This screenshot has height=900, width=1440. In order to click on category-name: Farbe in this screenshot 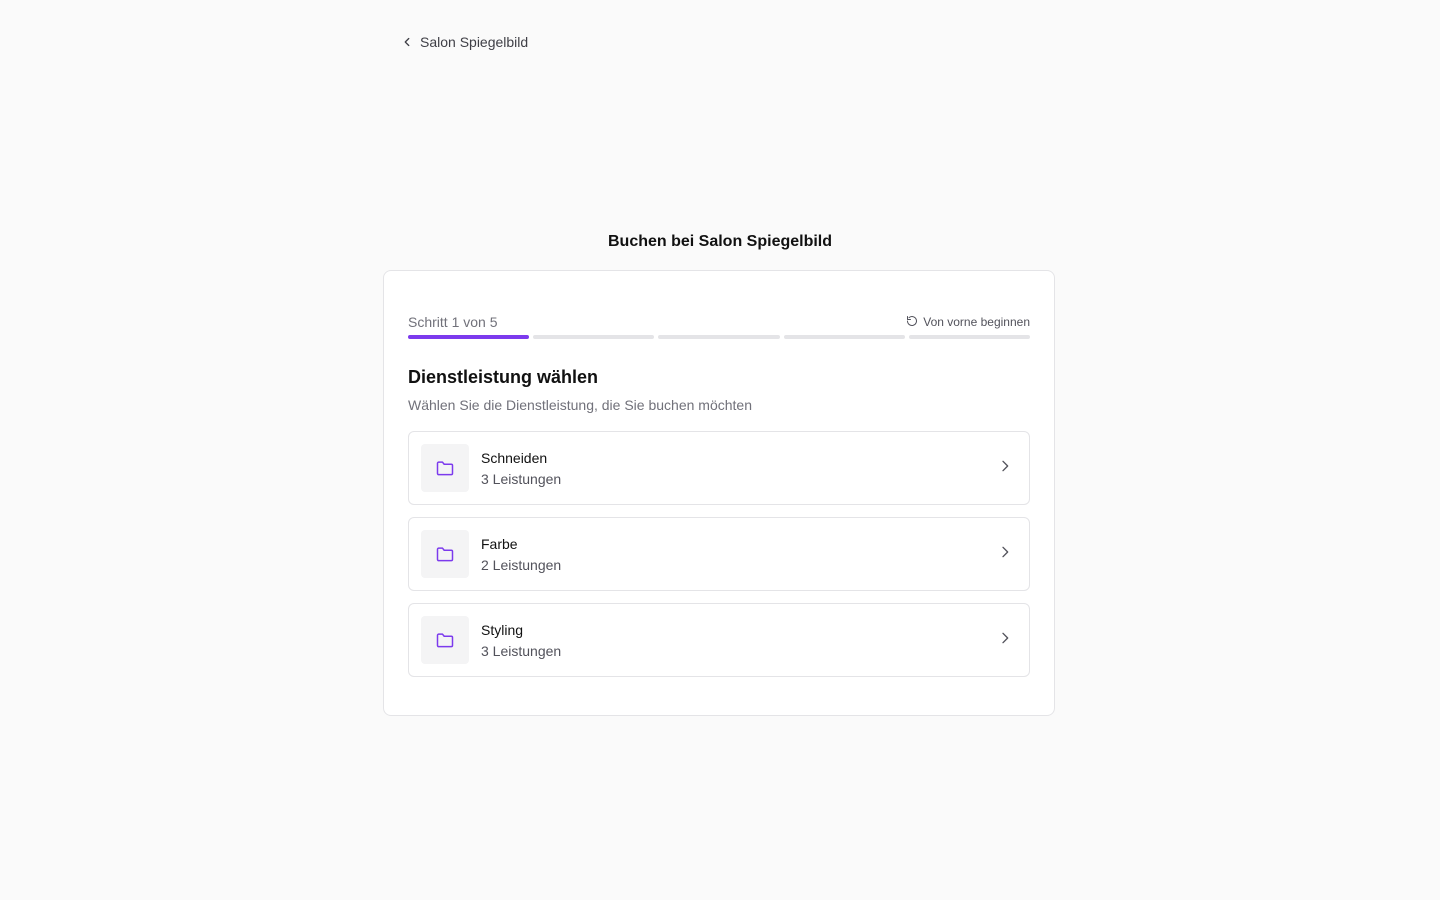, I will do `click(499, 543)`.